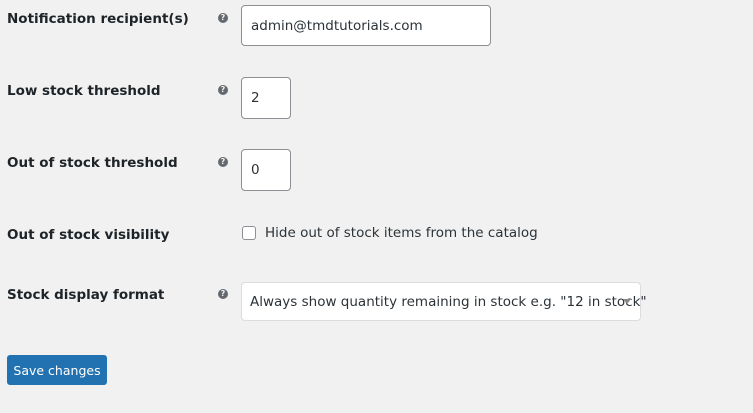 The width and height of the screenshot is (753, 413). Describe the element at coordinates (266, 170) in the screenshot. I see `out-of-stock-threshold-input: 0` at that location.